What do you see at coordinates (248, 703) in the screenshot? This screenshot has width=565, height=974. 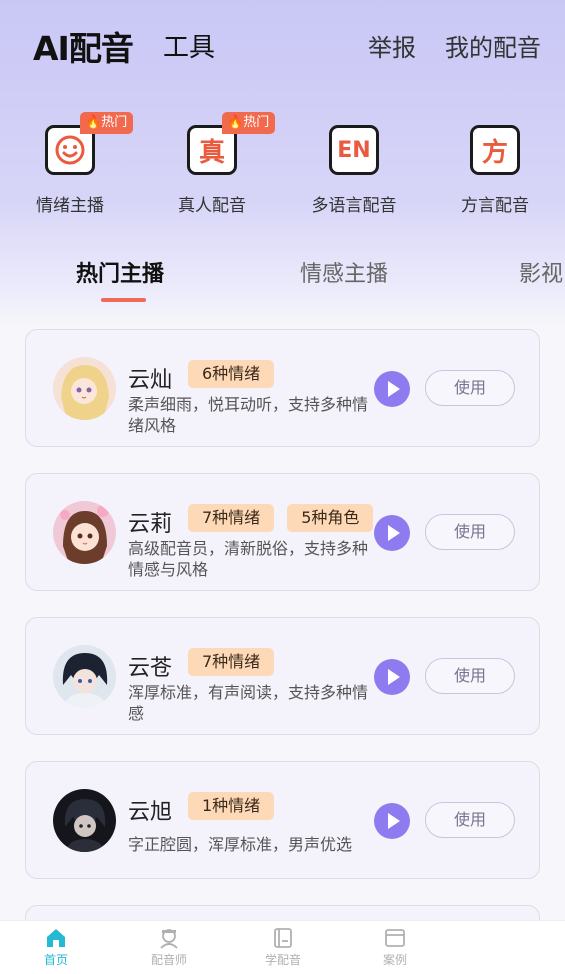 I see `voice-description: 浑厚标准，有声阅读，支持多种情感` at bounding box center [248, 703].